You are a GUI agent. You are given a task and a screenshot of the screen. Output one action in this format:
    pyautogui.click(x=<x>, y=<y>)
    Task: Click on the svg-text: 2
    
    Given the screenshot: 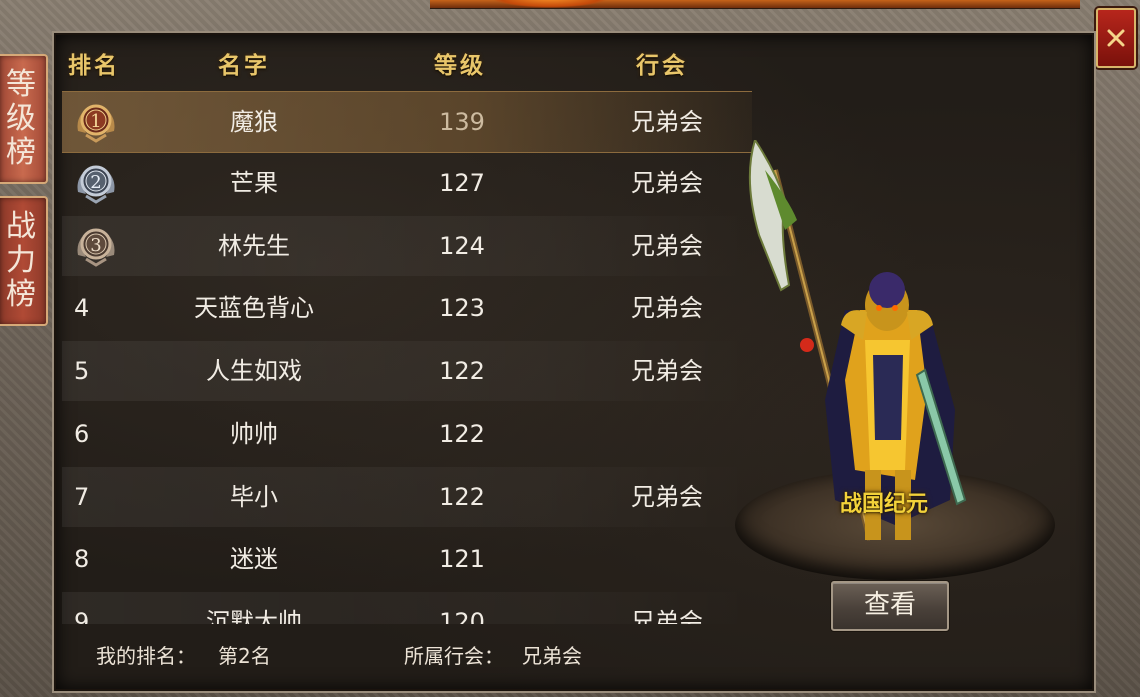 What is the action you would take?
    pyautogui.click(x=95, y=182)
    